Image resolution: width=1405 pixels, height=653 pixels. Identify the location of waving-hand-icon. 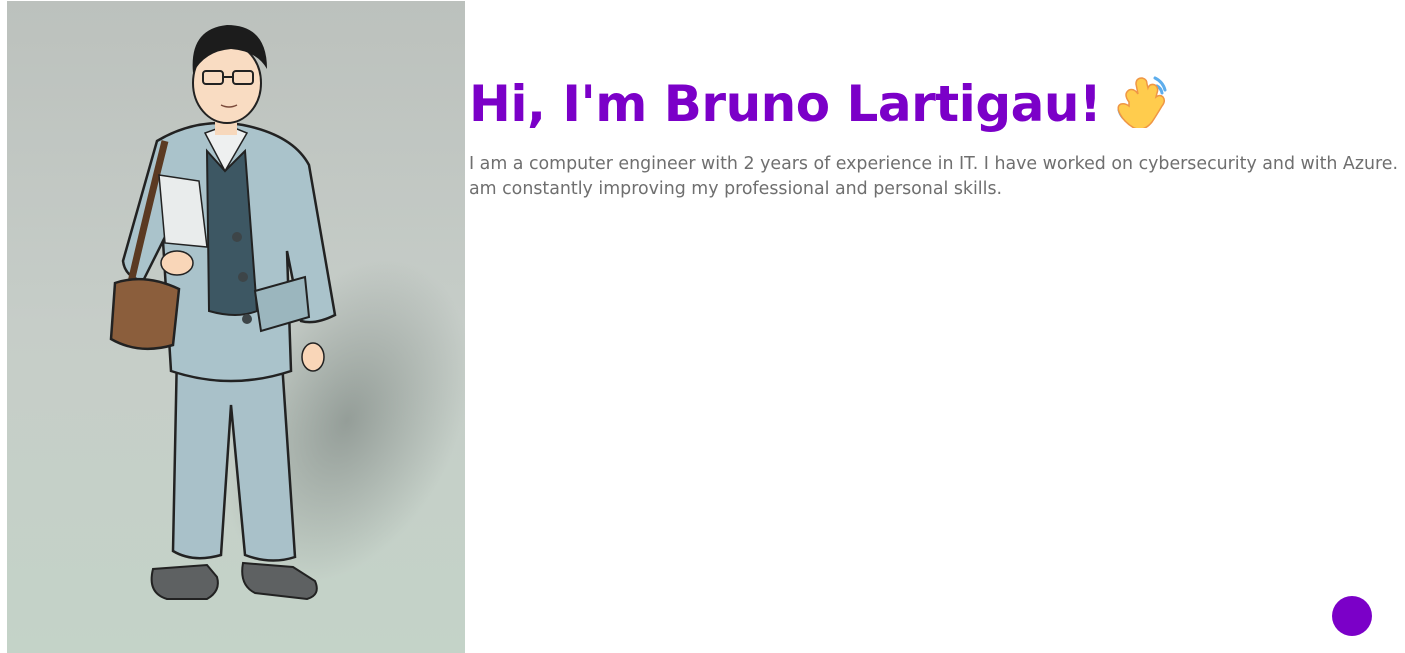
(1143, 101).